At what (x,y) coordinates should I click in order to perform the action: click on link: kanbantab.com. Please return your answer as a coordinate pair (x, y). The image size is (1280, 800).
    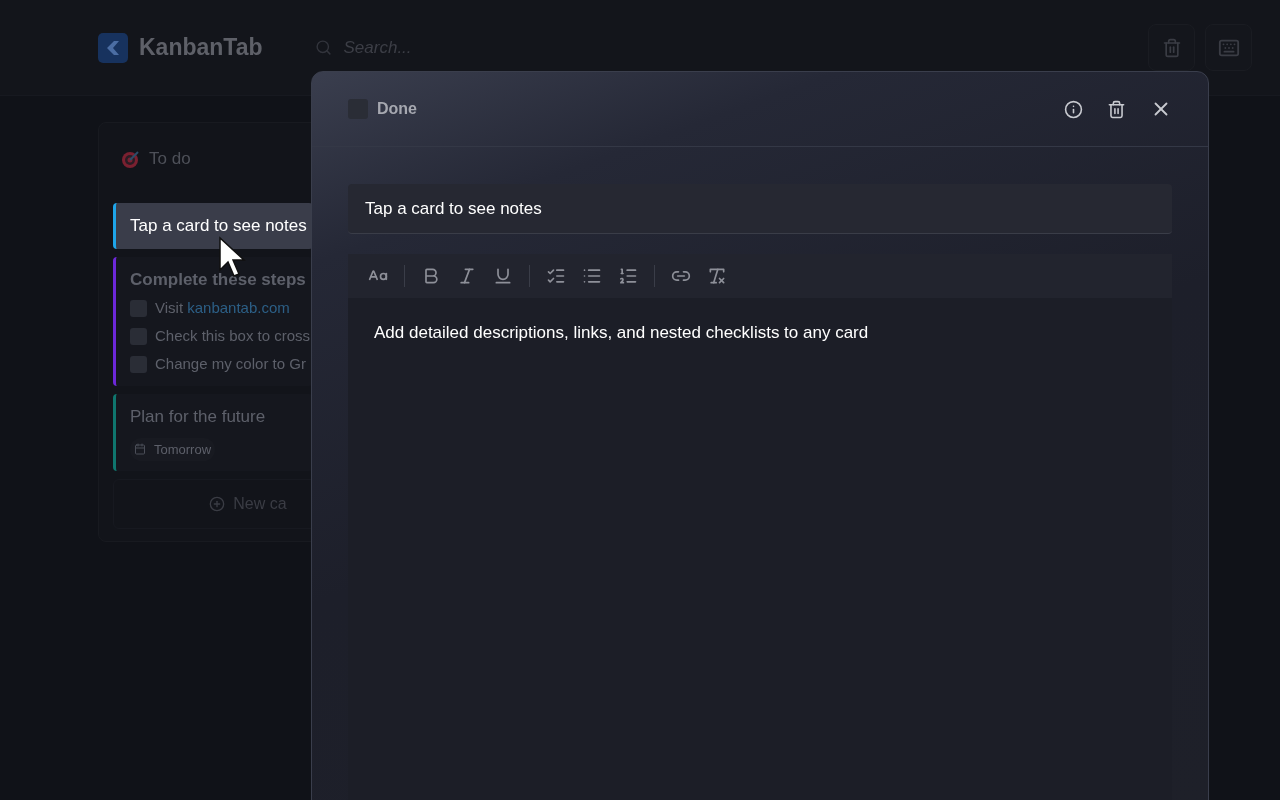
    Looking at the image, I should click on (238, 307).